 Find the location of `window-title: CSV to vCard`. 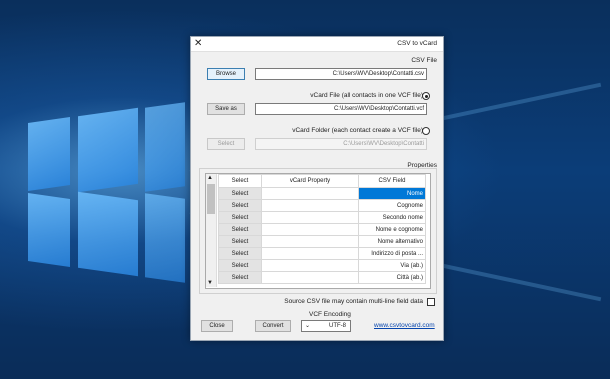

window-title: CSV to vCard is located at coordinates (417, 43).